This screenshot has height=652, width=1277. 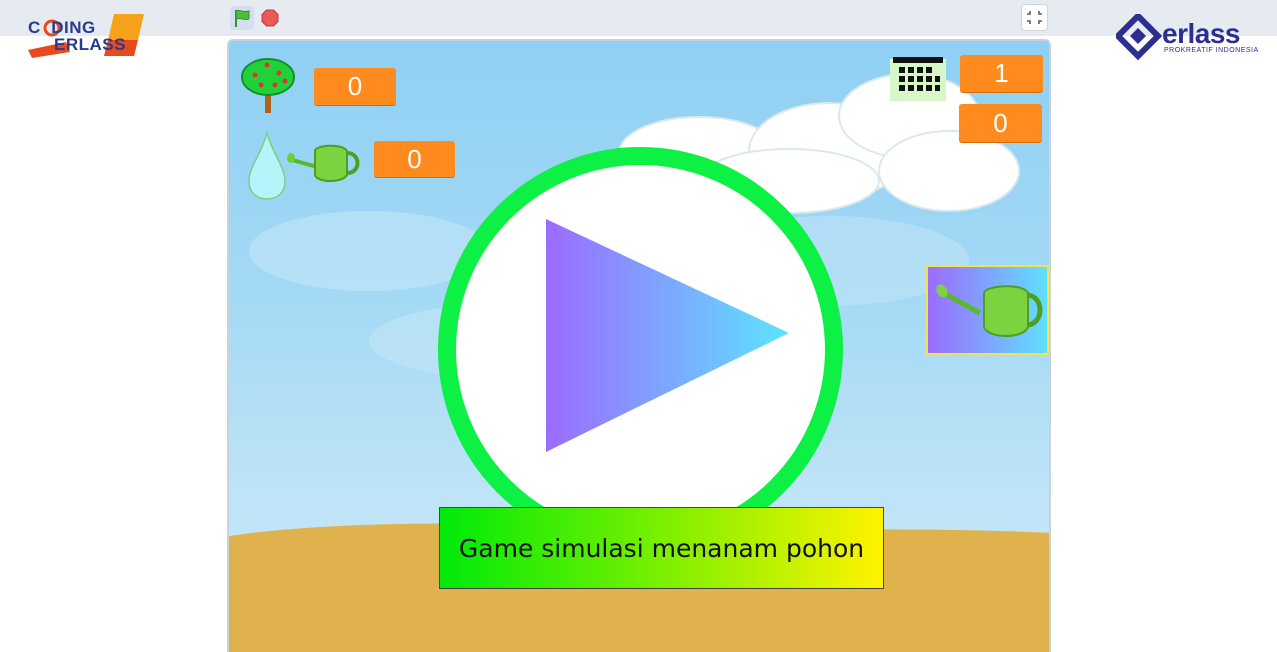 I want to click on title-banner: Game simulasi menanam pohon, so click(x=661, y=548).